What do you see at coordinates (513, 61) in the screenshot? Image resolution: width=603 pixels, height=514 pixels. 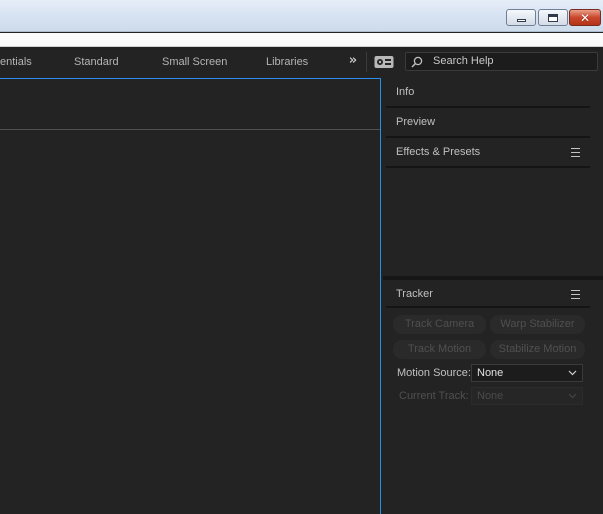 I see `search-input` at bounding box center [513, 61].